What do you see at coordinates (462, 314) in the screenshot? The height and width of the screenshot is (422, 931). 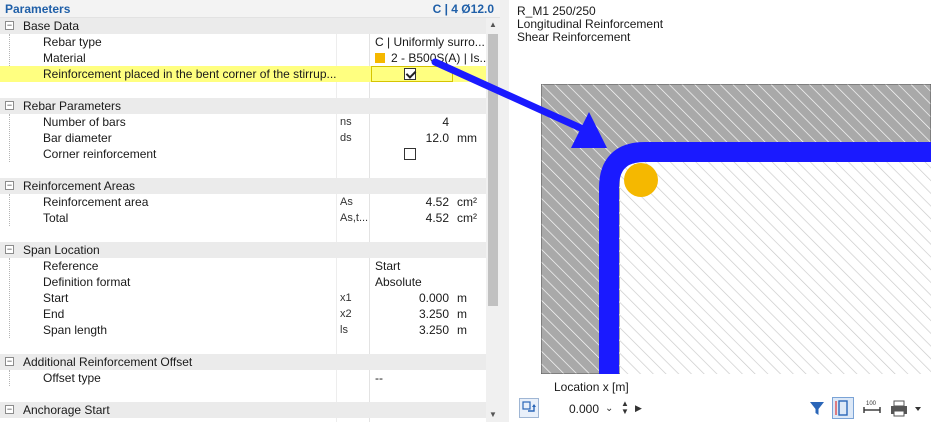 I see `end-unit: m` at bounding box center [462, 314].